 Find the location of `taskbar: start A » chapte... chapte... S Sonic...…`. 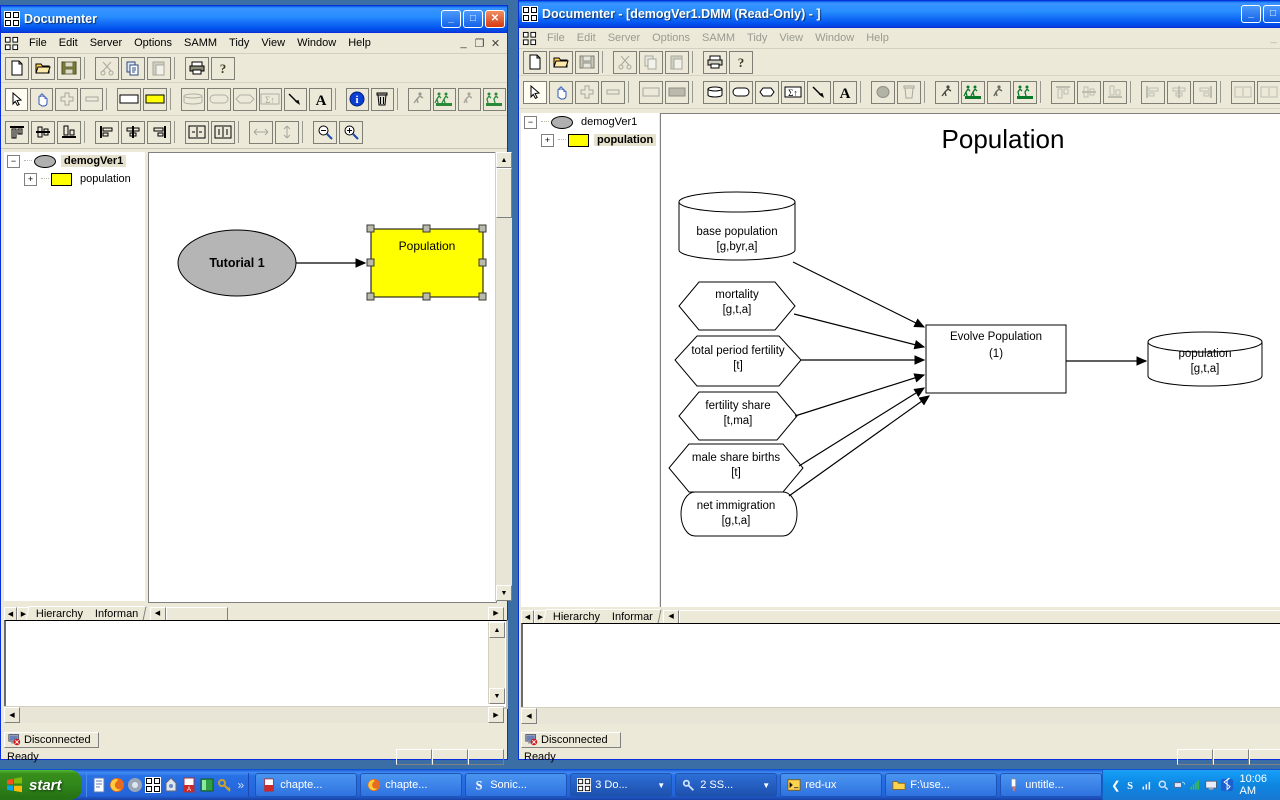

taskbar: start A » chapte... chapte... S Sonic...… is located at coordinates (640, 784).